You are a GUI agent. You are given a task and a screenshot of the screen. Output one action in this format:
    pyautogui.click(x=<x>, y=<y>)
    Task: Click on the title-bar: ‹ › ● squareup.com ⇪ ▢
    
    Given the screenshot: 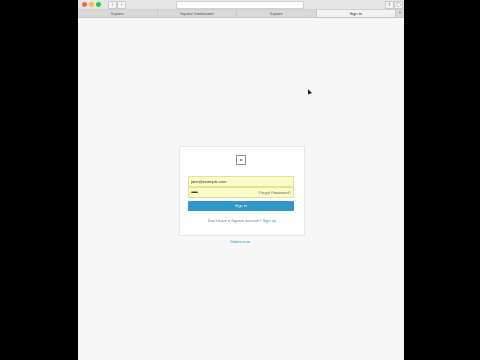 What is the action you would take?
    pyautogui.click(x=241, y=8)
    